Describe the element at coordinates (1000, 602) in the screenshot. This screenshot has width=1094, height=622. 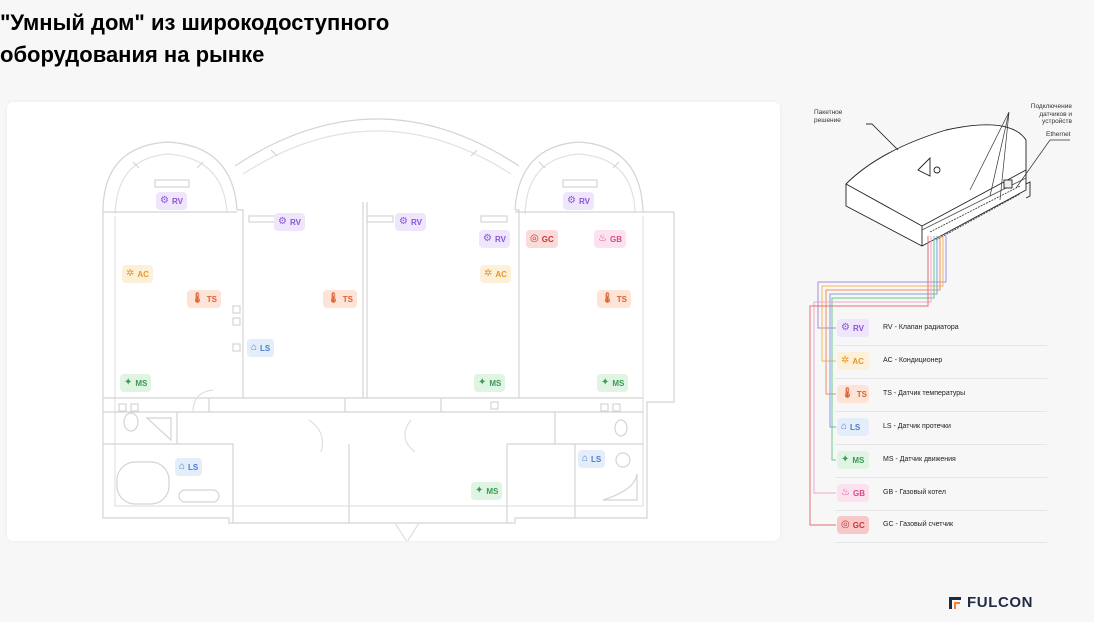
I see `brand-name: FULCON` at that location.